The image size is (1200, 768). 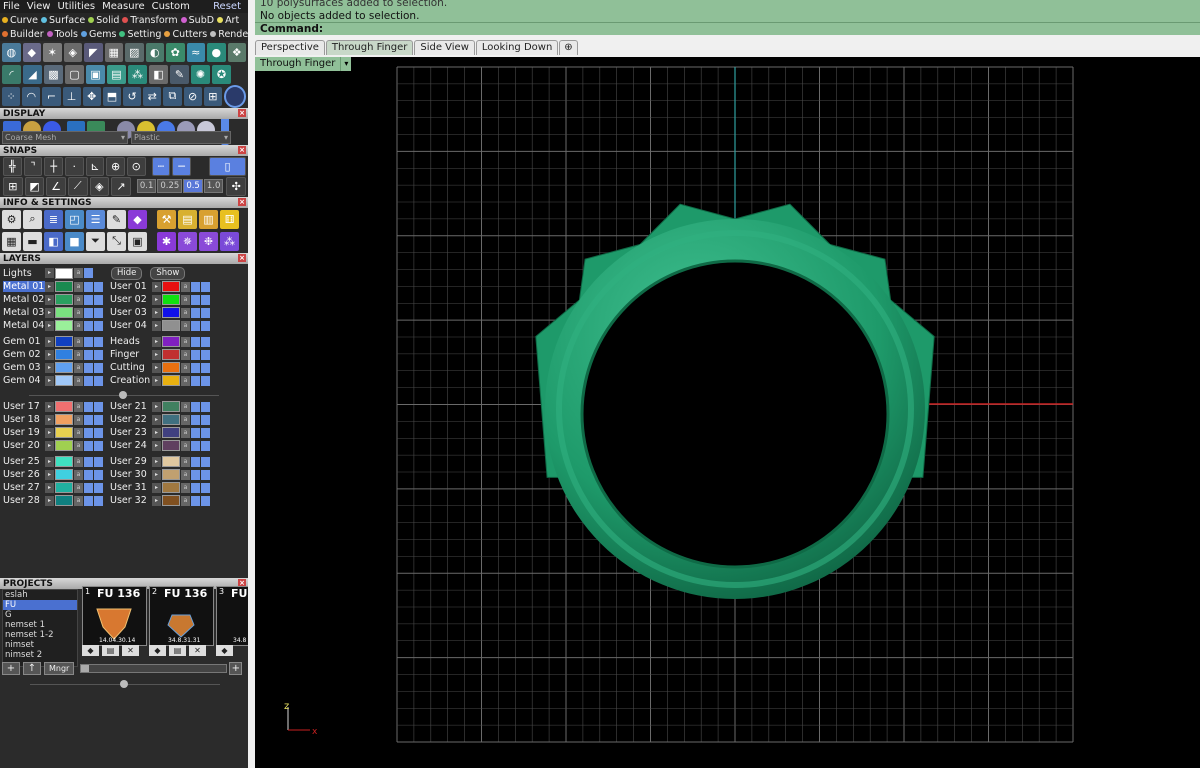 I want to click on layer-name: Metal 04, so click(x=24, y=325).